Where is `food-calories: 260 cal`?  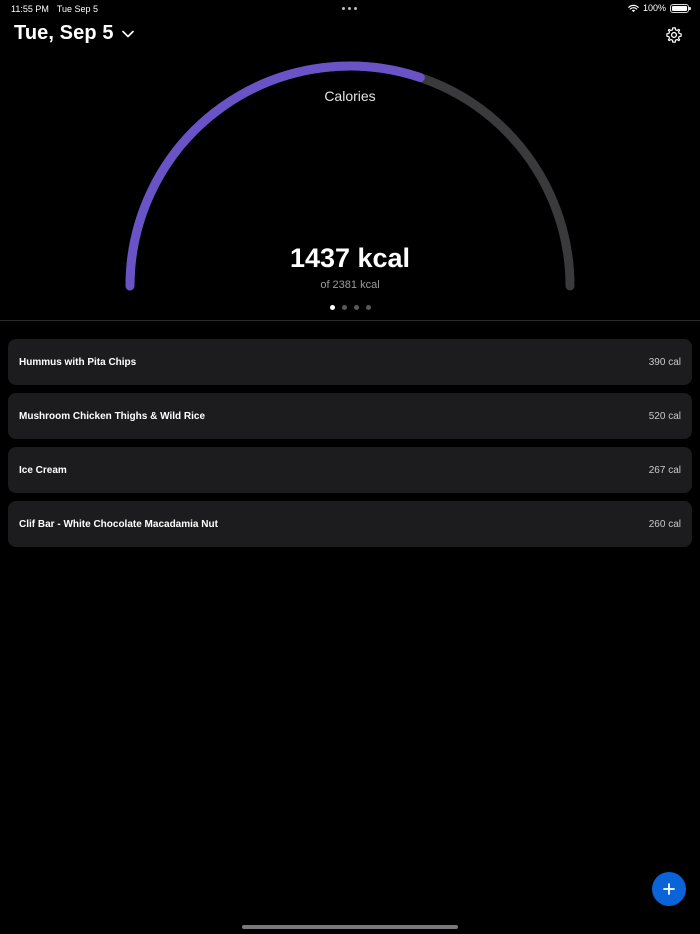 food-calories: 260 cal is located at coordinates (664, 524).